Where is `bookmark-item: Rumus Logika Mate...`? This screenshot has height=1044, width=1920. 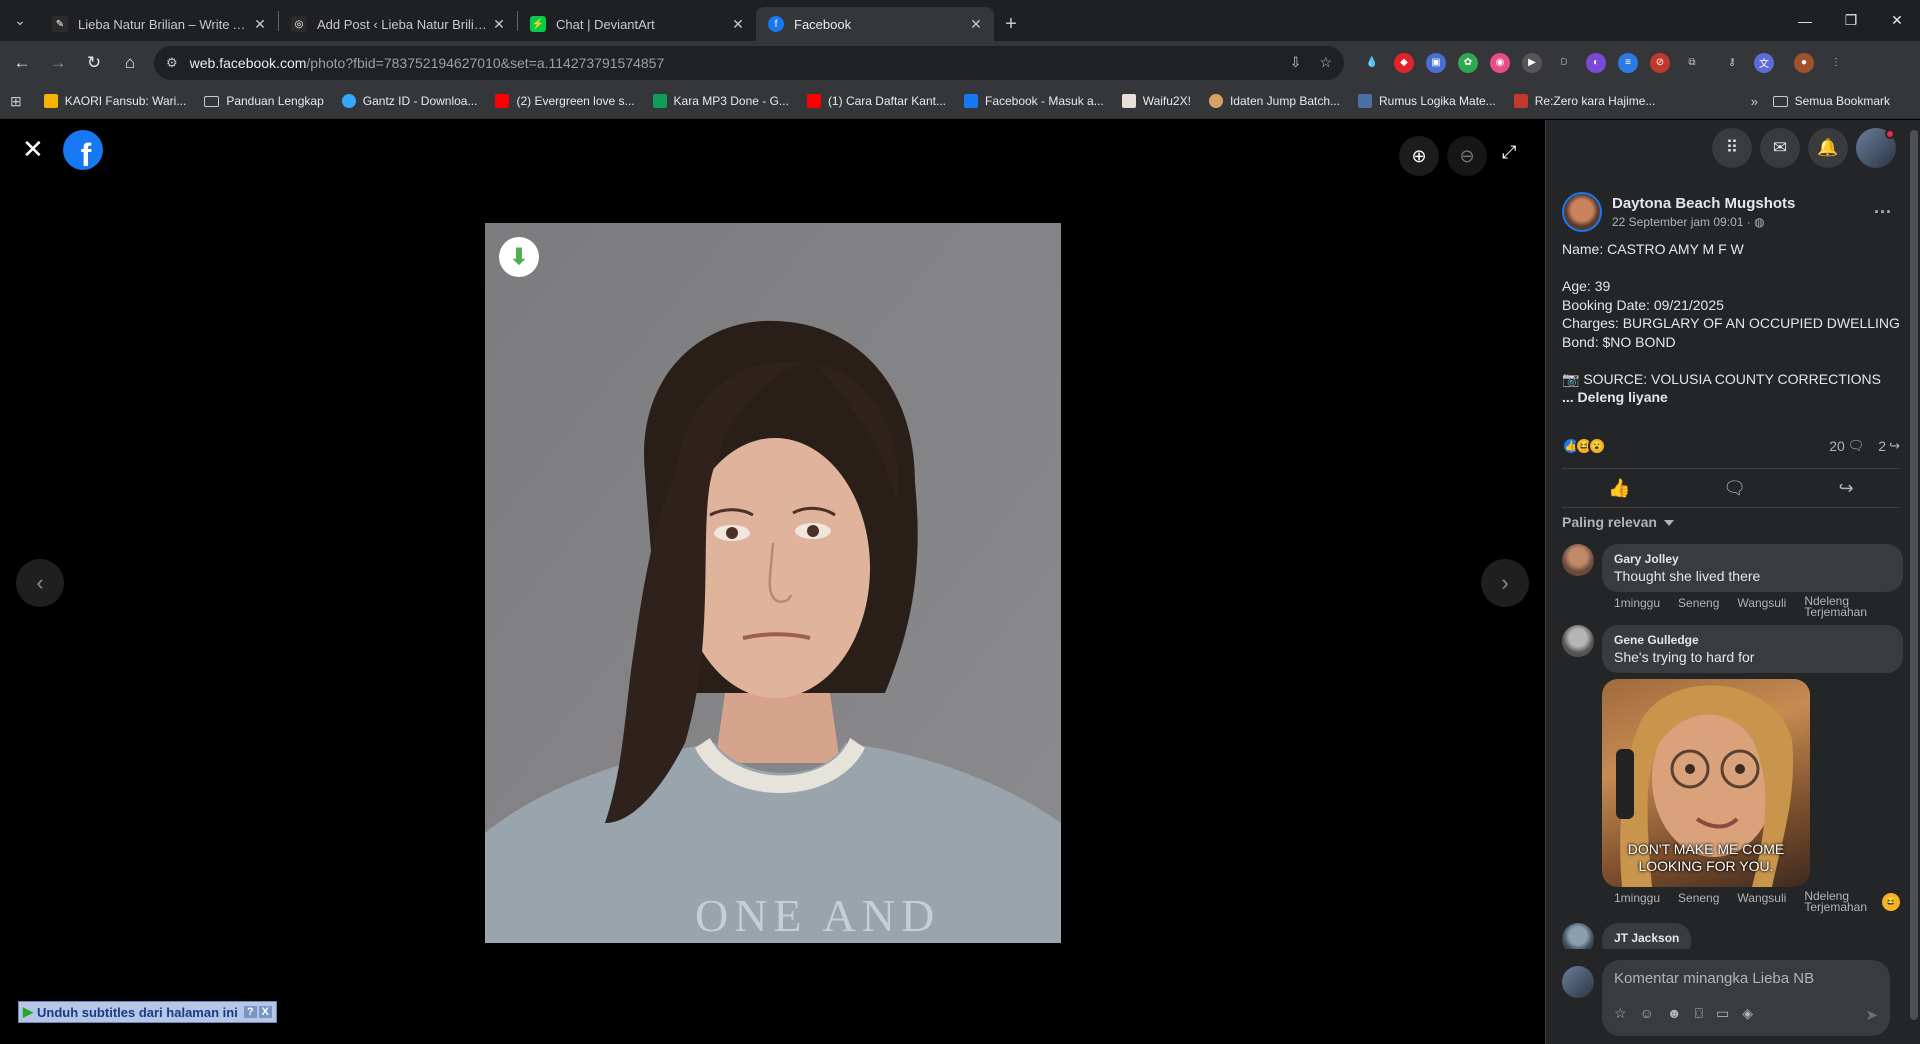 bookmark-item: Rumus Logika Mate... is located at coordinates (1427, 101).